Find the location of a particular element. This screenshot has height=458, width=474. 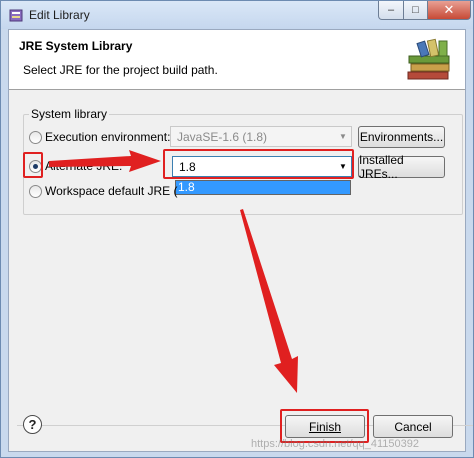

title-bar: Edit Library – □ ✕ is located at coordinates (237, 15).